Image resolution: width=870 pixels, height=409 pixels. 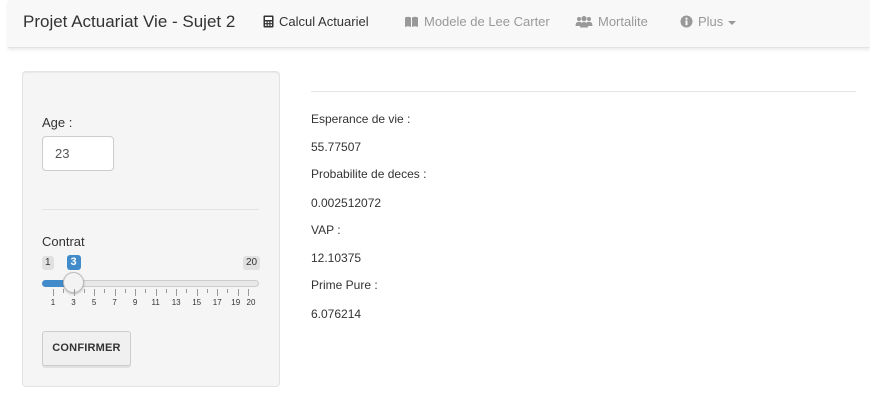 I want to click on proba-deces-value: 0.002512072, so click(x=346, y=203).